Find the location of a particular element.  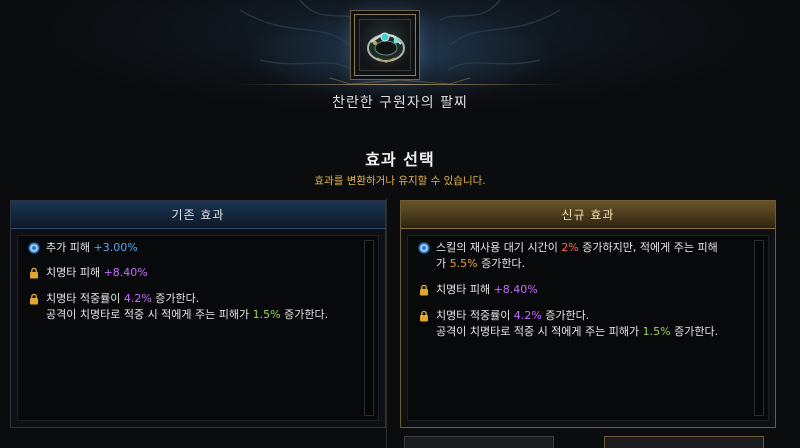

effect-value: +3.00% is located at coordinates (115, 247).